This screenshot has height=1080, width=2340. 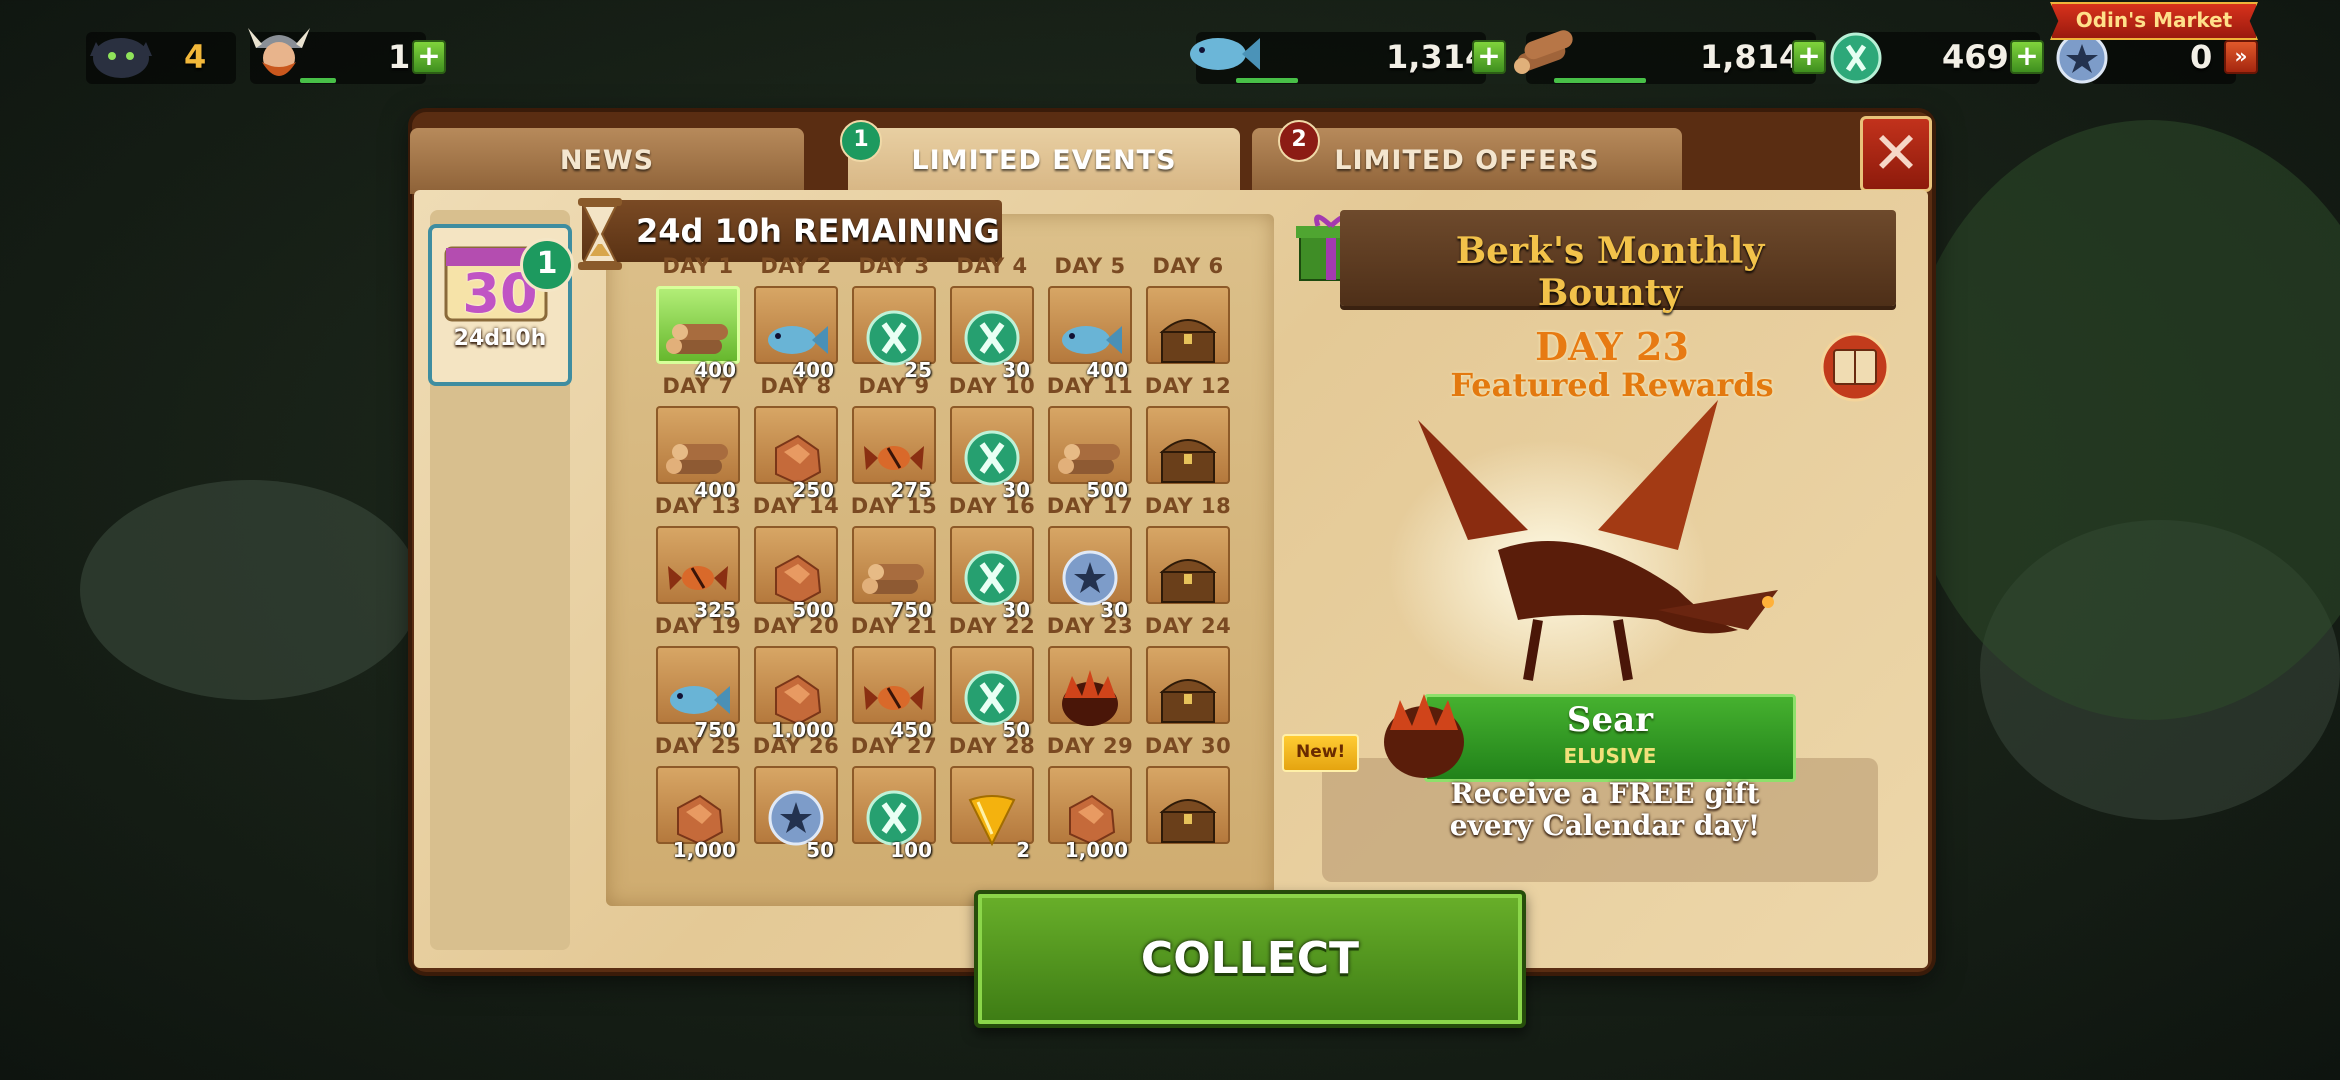 I want to click on calendar-day-15: 750 DAY 15, so click(x=894, y=558).